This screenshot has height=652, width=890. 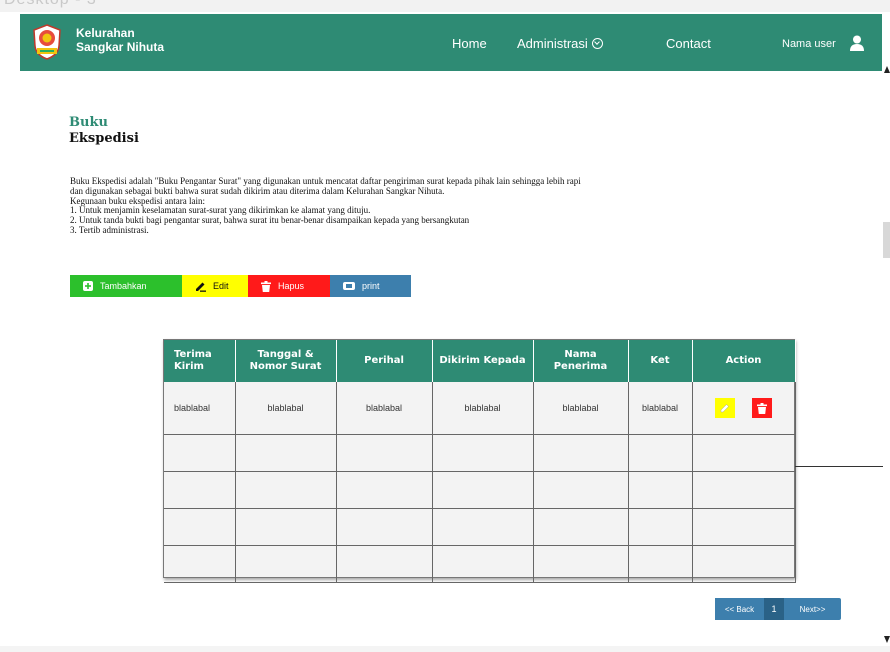 I want to click on edit-button-label: Edit, so click(x=221, y=286).